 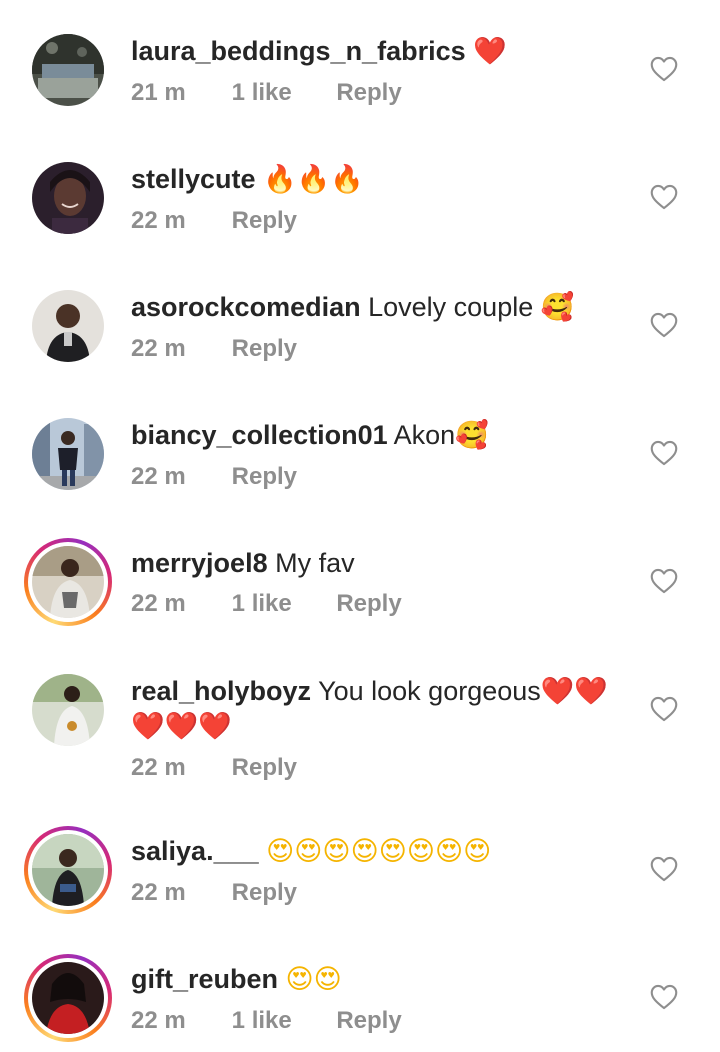 What do you see at coordinates (429, 691) in the screenshot?
I see `comment-text: You look gorgeous` at bounding box center [429, 691].